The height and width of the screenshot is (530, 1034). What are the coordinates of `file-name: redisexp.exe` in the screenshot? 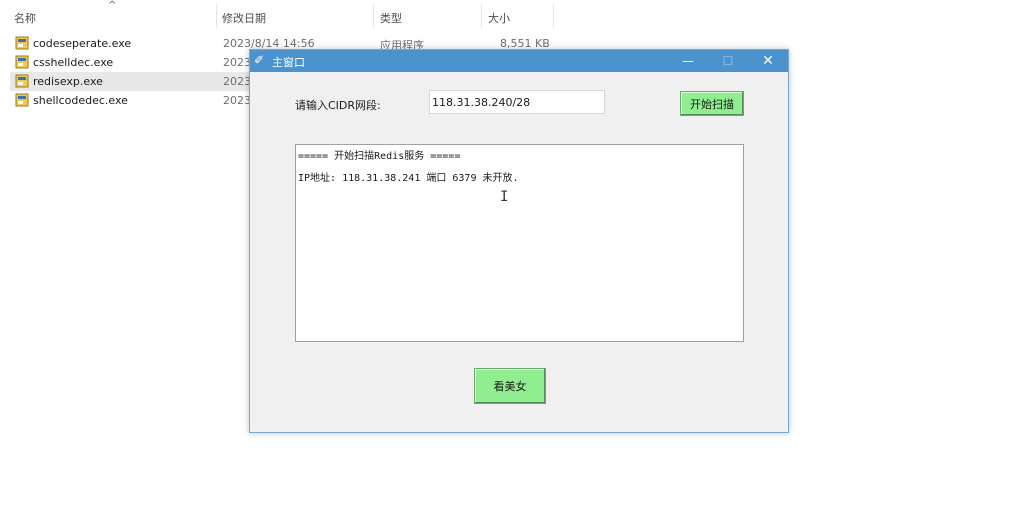 It's located at (68, 81).